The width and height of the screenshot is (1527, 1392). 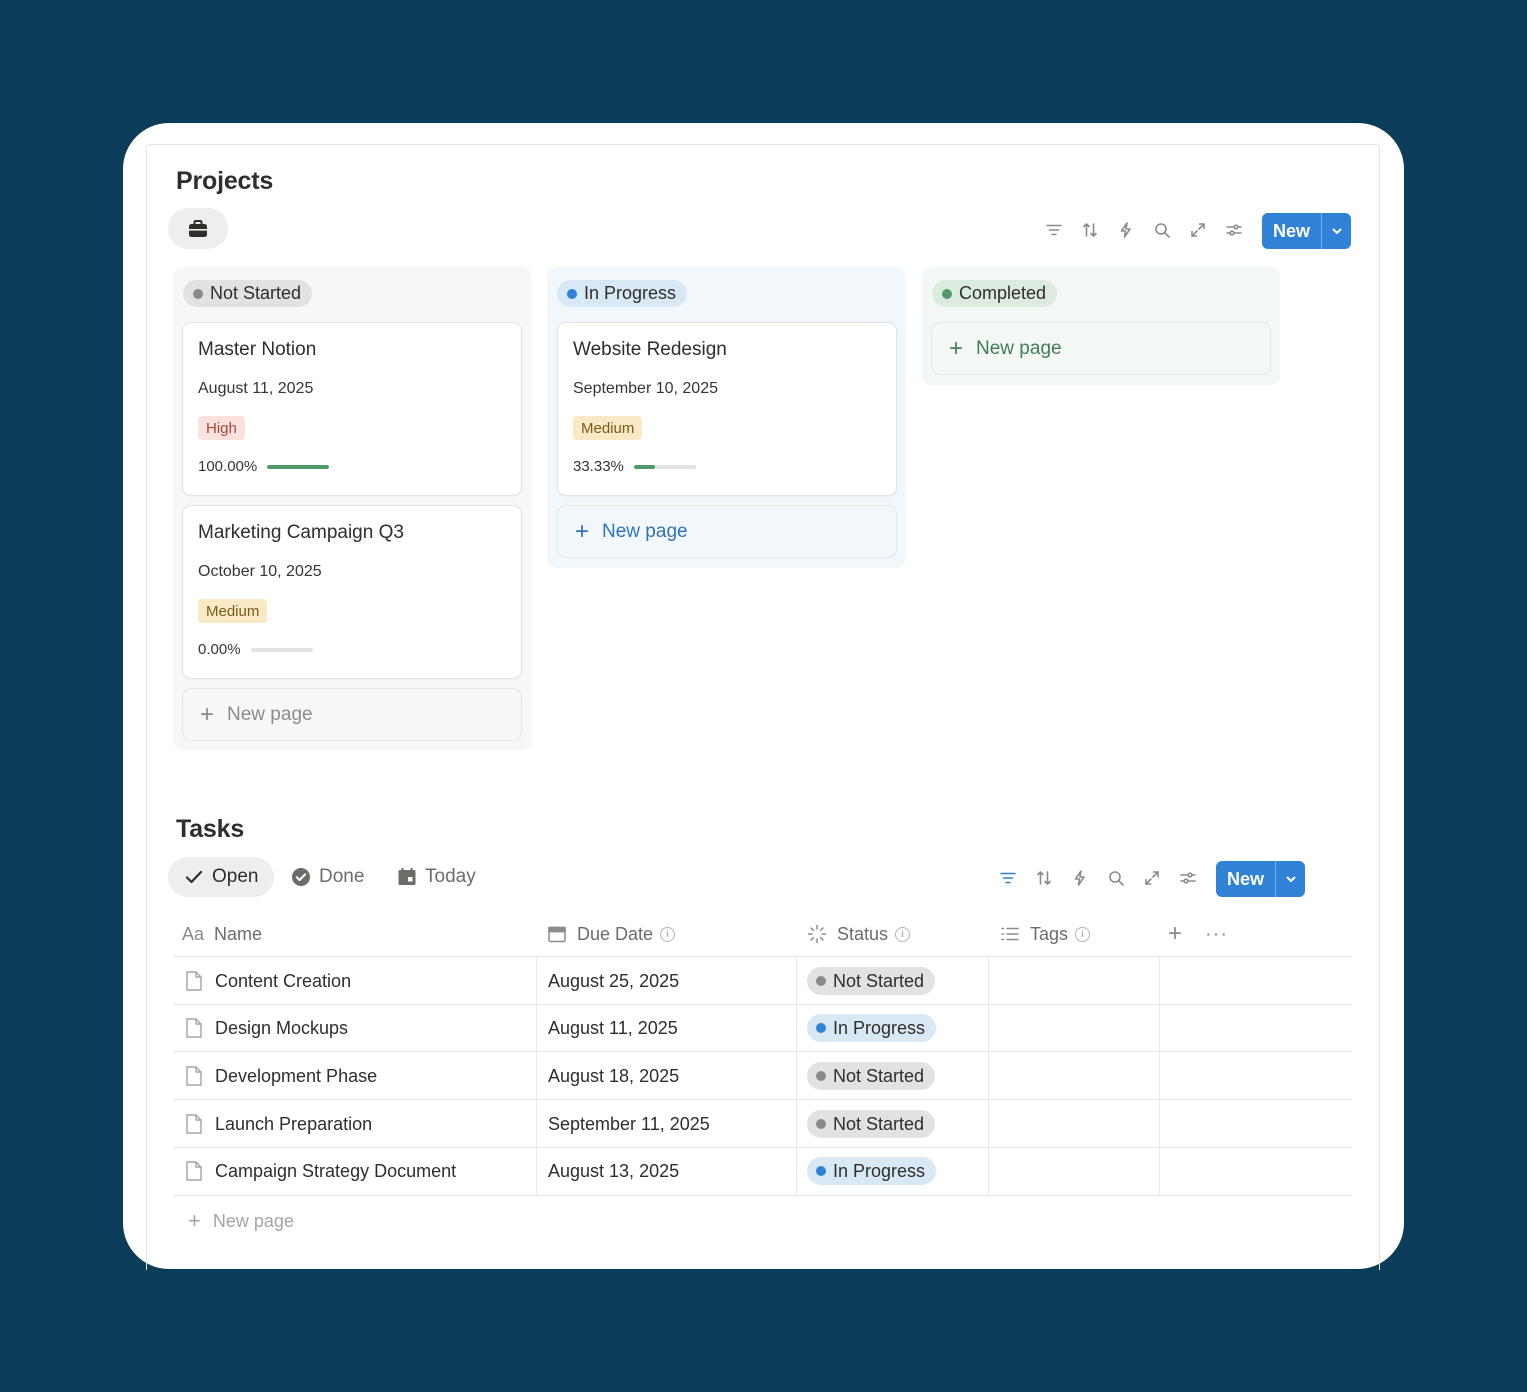 I want to click on tab-today: Today, so click(x=436, y=877).